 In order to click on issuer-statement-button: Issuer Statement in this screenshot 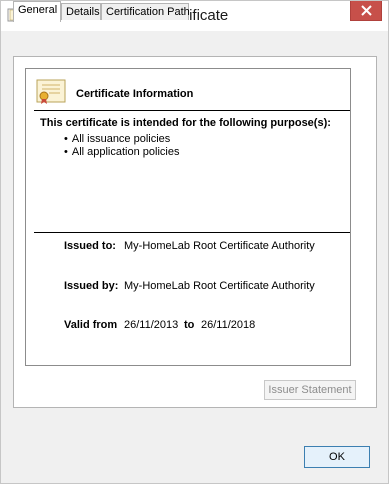, I will do `click(310, 390)`.